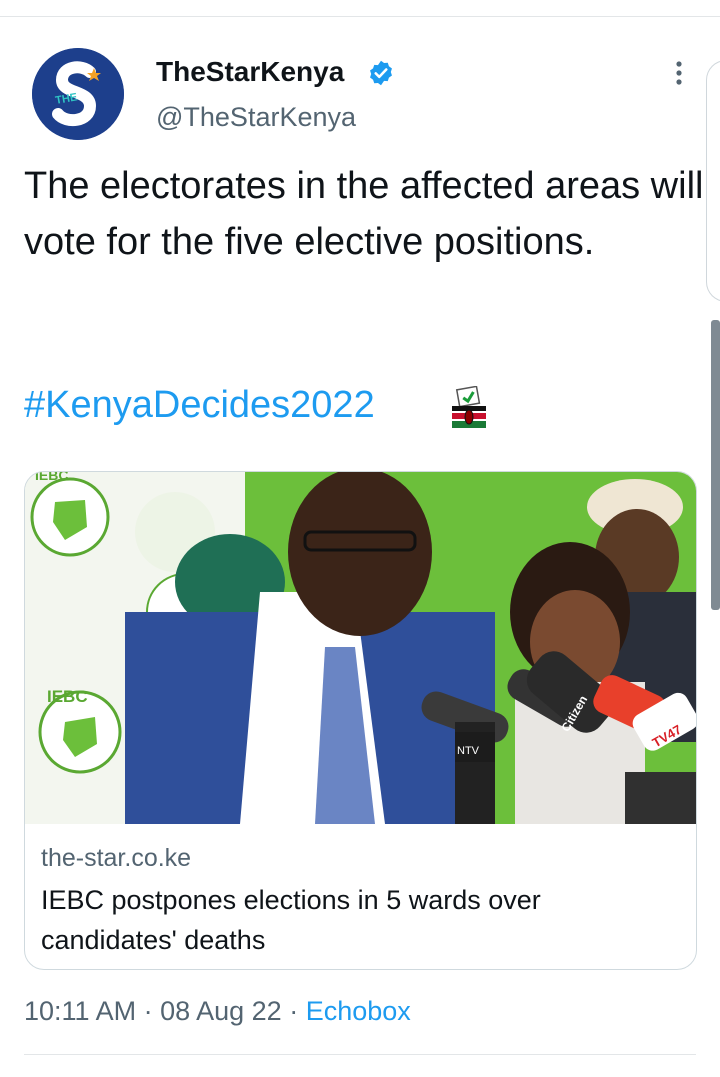 The width and height of the screenshot is (720, 1077). Describe the element at coordinates (381, 73) in the screenshot. I see `verified-badge-icon` at that location.